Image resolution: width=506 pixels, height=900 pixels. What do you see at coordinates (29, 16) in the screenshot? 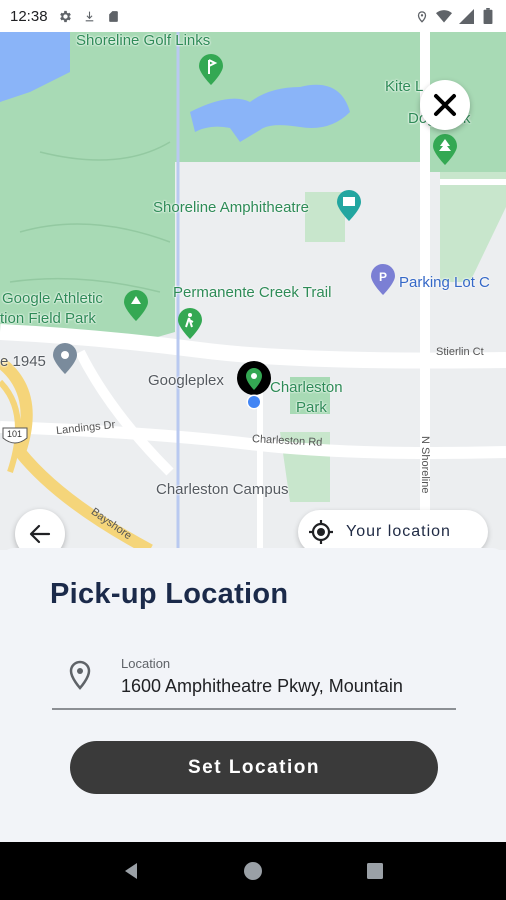
I see `status-time: 12:38` at bounding box center [29, 16].